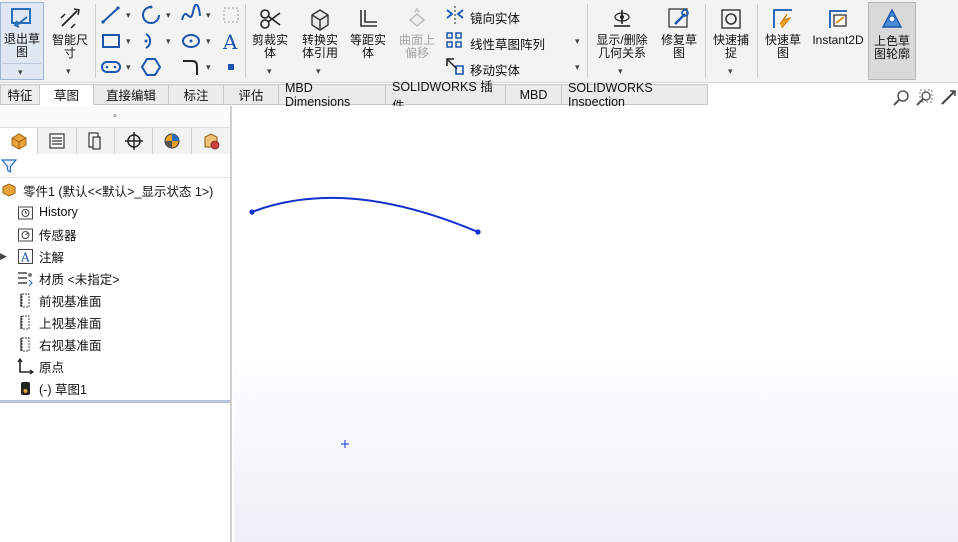 The height and width of the screenshot is (542, 958). What do you see at coordinates (151, 67) in the screenshot?
I see `polygon-icon` at bounding box center [151, 67].